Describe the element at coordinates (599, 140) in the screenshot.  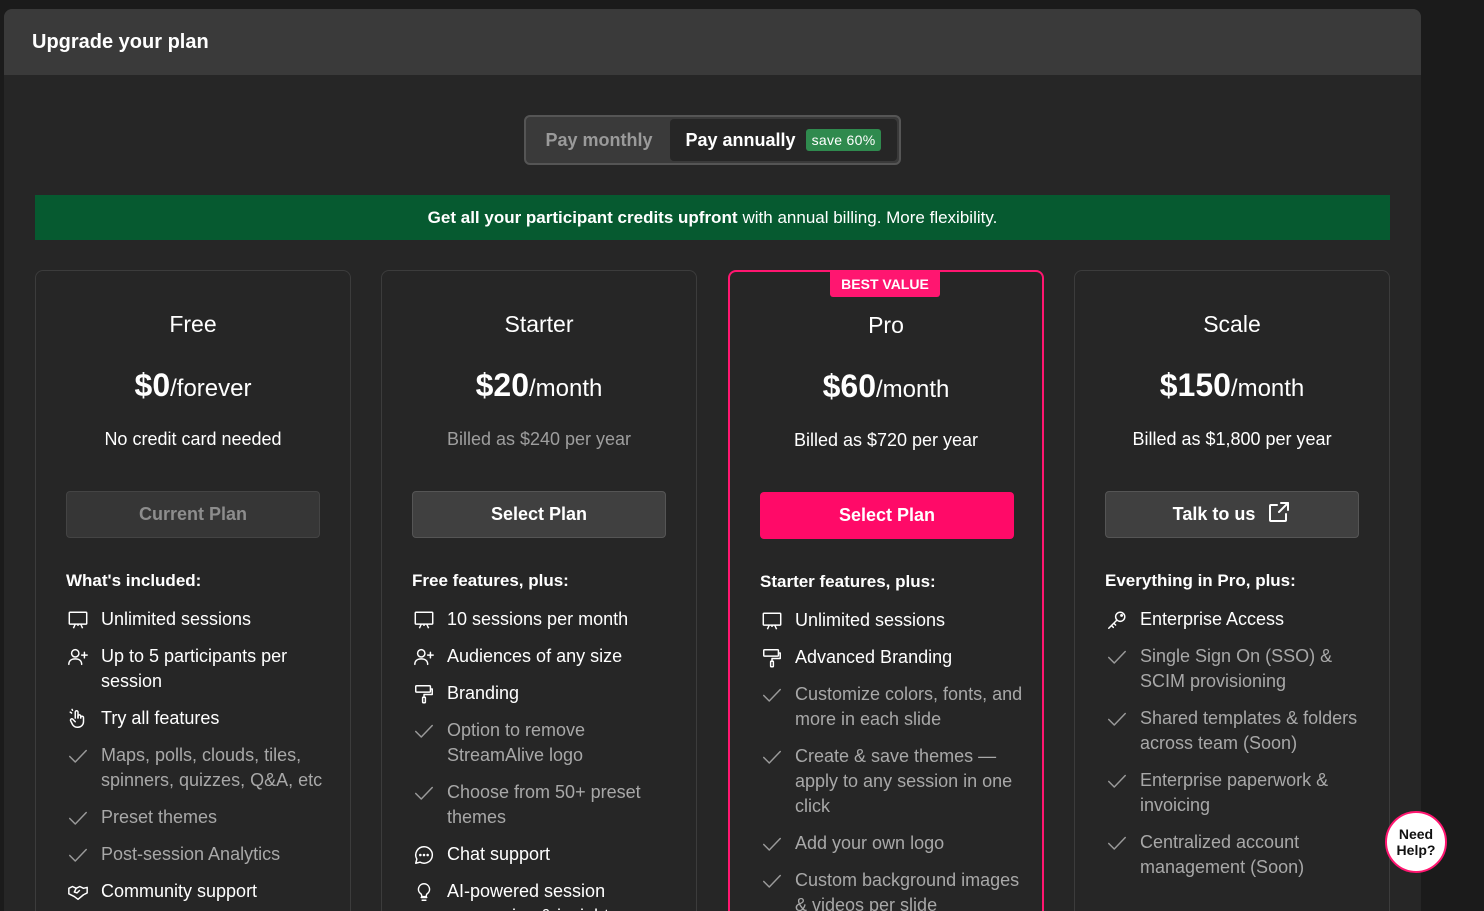
I see `pay-monthly-option: Pay monthly` at that location.